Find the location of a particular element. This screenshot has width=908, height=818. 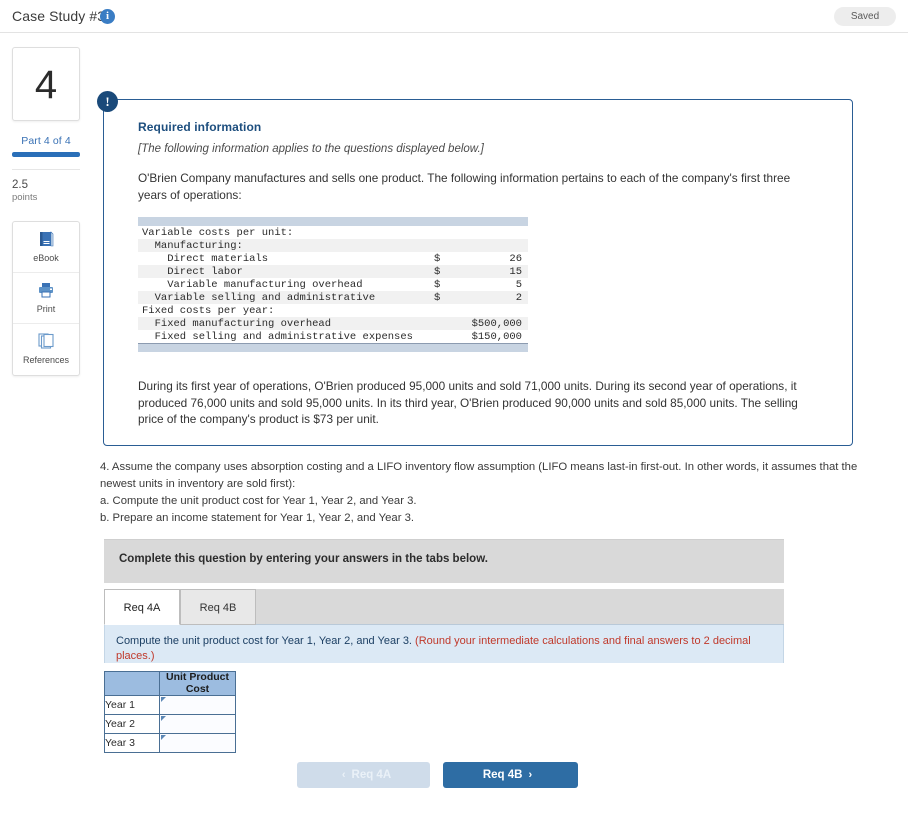

cost-row-label: Direct labor is located at coordinates (192, 271).